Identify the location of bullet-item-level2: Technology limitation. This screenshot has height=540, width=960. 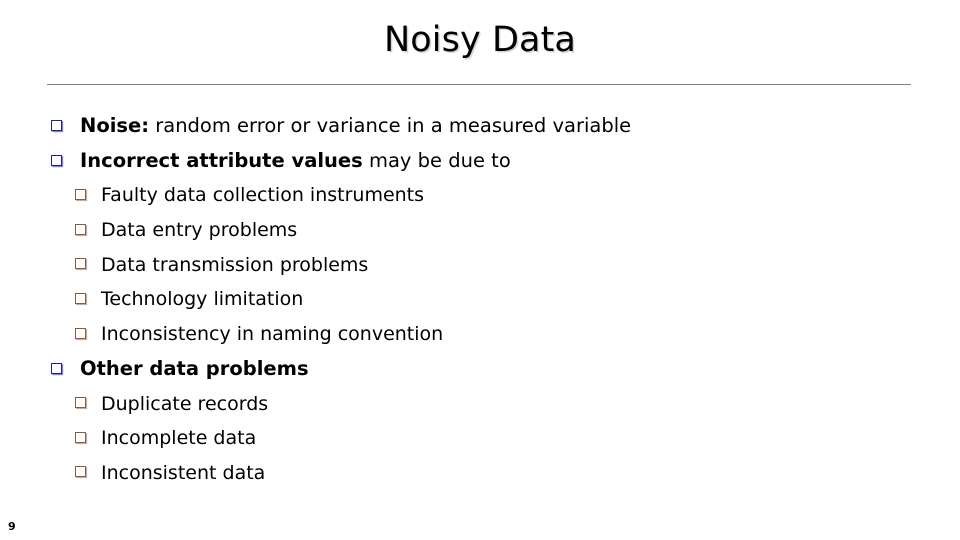
(480, 299).